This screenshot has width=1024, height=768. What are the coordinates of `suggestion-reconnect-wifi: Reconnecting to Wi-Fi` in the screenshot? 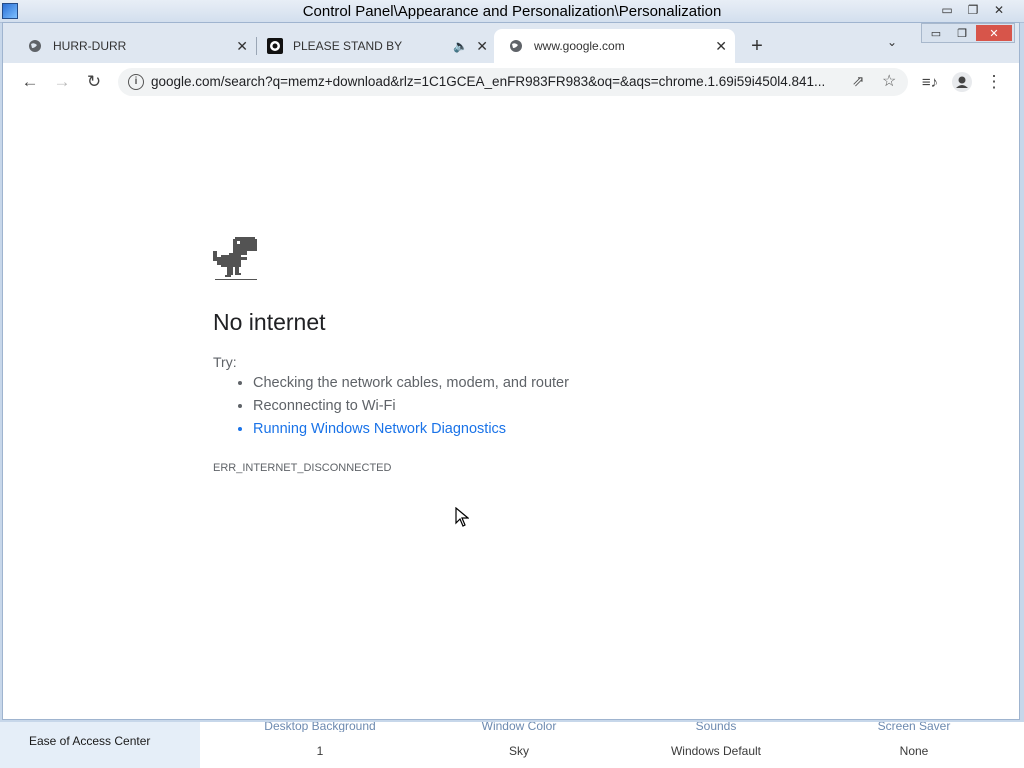 It's located at (411, 406).